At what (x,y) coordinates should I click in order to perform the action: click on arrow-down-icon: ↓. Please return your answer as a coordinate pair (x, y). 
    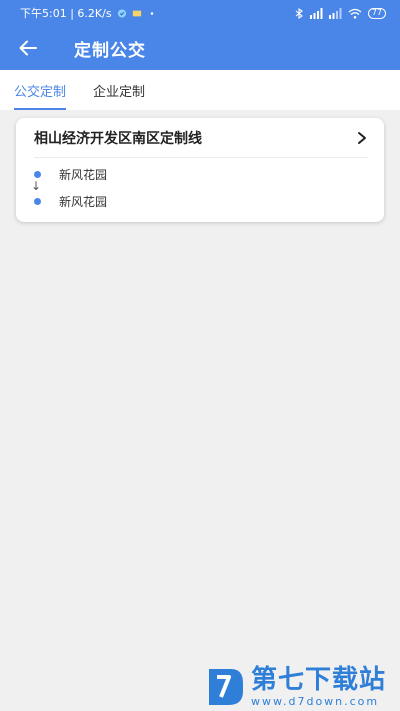
    Looking at the image, I should click on (36, 186).